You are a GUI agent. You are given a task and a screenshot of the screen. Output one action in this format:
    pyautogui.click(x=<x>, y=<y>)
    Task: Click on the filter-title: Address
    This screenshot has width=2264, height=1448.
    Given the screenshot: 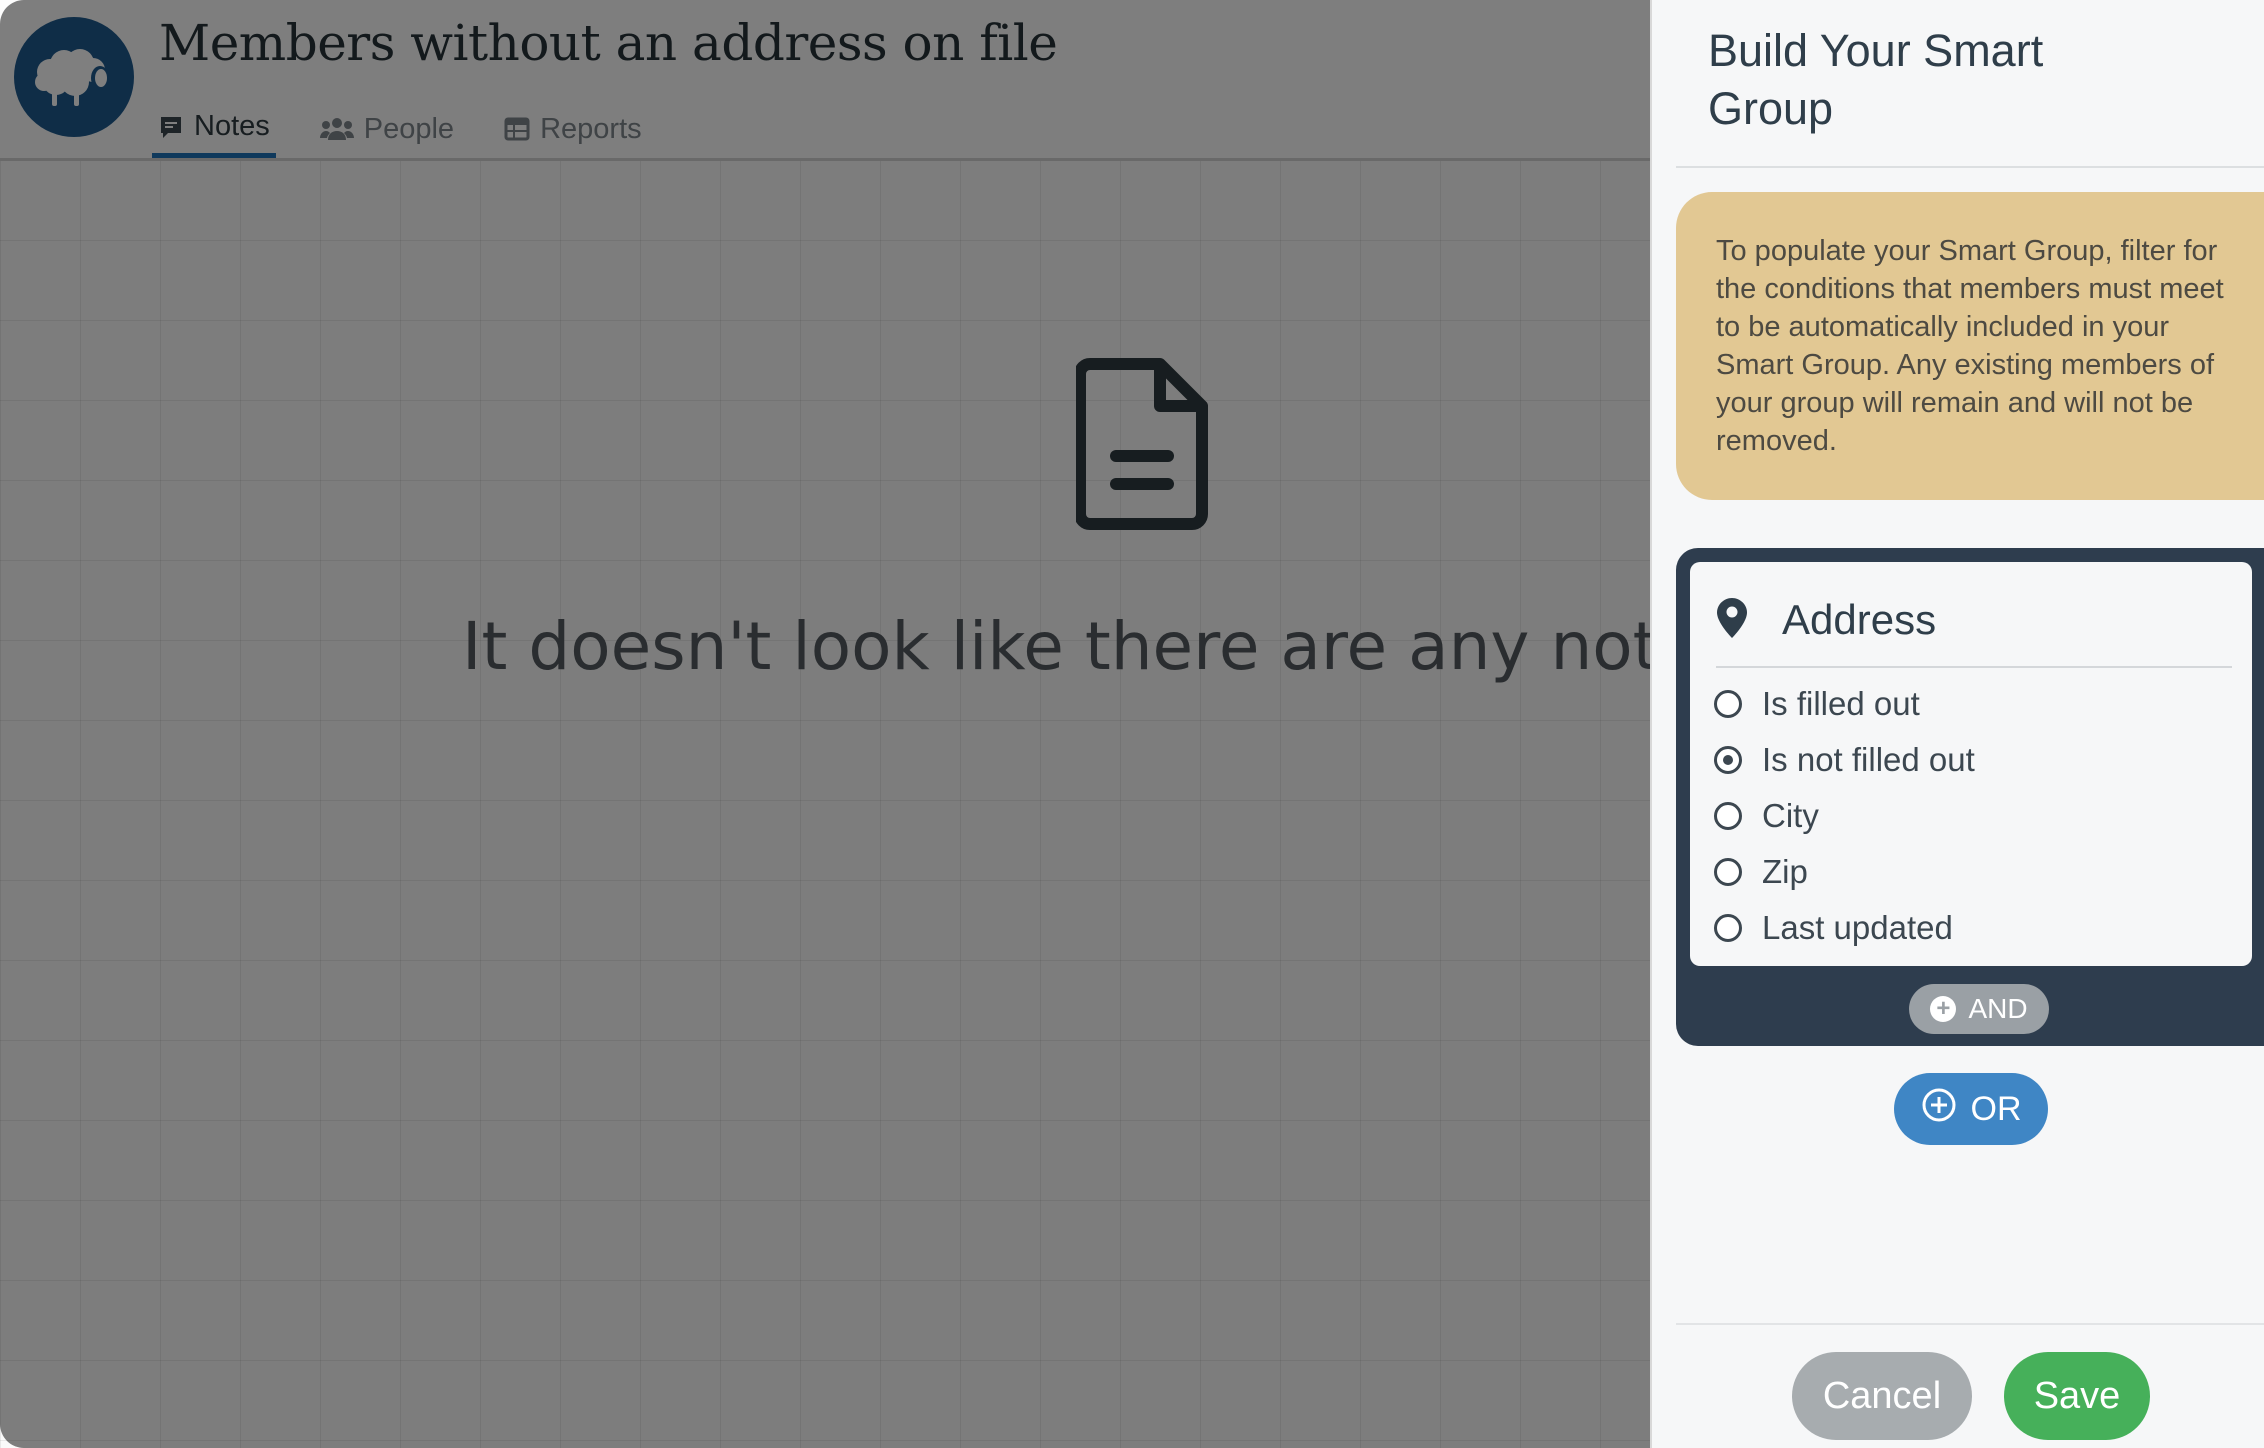 What is the action you would take?
    pyautogui.click(x=1859, y=619)
    